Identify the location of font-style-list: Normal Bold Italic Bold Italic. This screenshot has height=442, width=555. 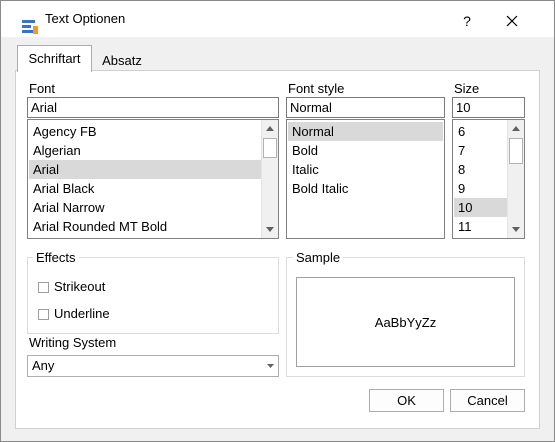
(365, 179).